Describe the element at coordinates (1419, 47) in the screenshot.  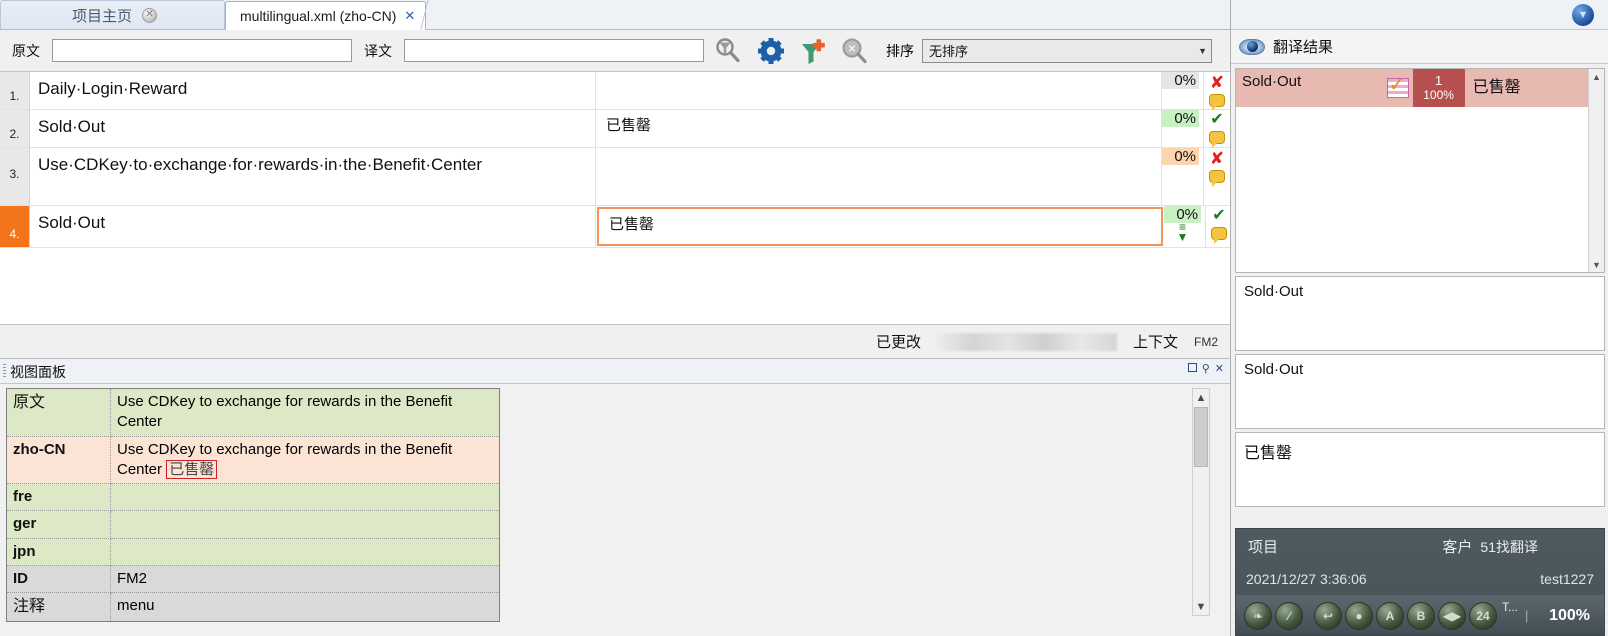
I see `translation-results-header: 翻译结果` at that location.